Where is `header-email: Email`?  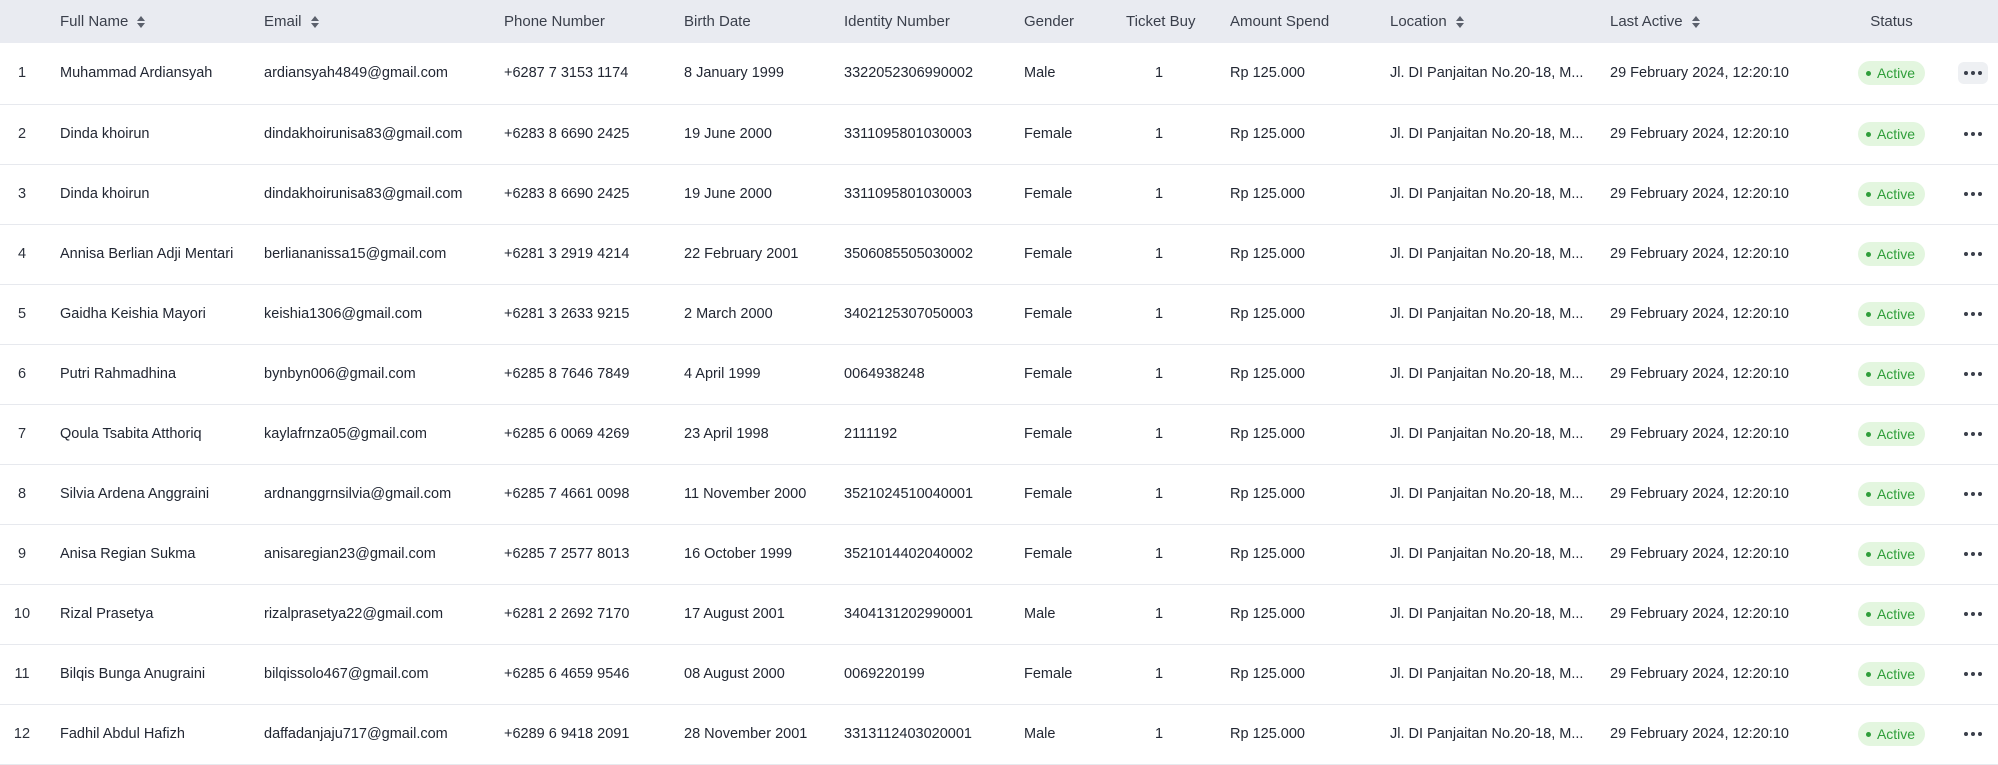 header-email: Email is located at coordinates (384, 21).